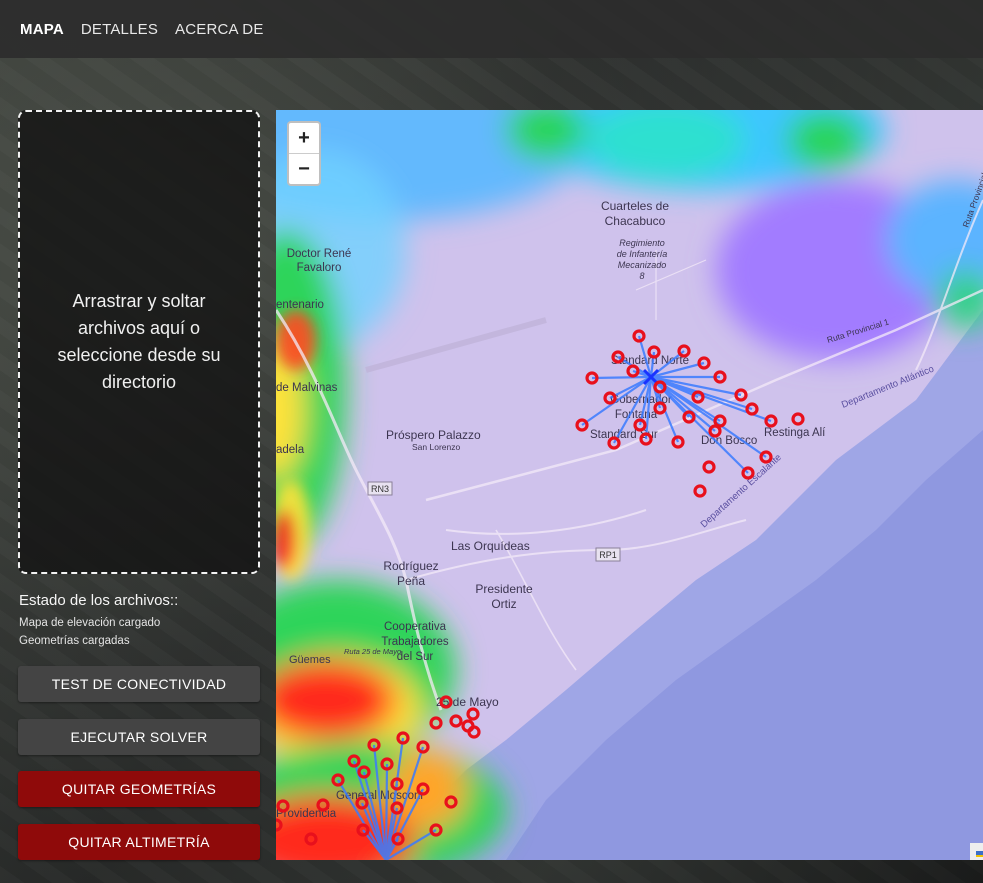  I want to click on remove-geometries-button: QUITAR GEOMETRÍAS, so click(139, 789).